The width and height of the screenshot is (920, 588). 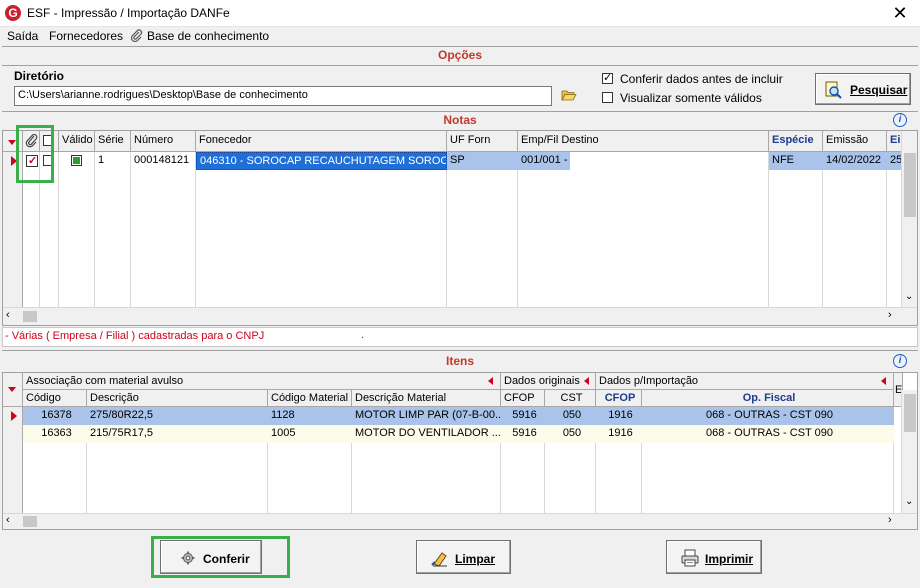 What do you see at coordinates (262, 381) in the screenshot?
I see `group-associacao: Associação com material avulso` at bounding box center [262, 381].